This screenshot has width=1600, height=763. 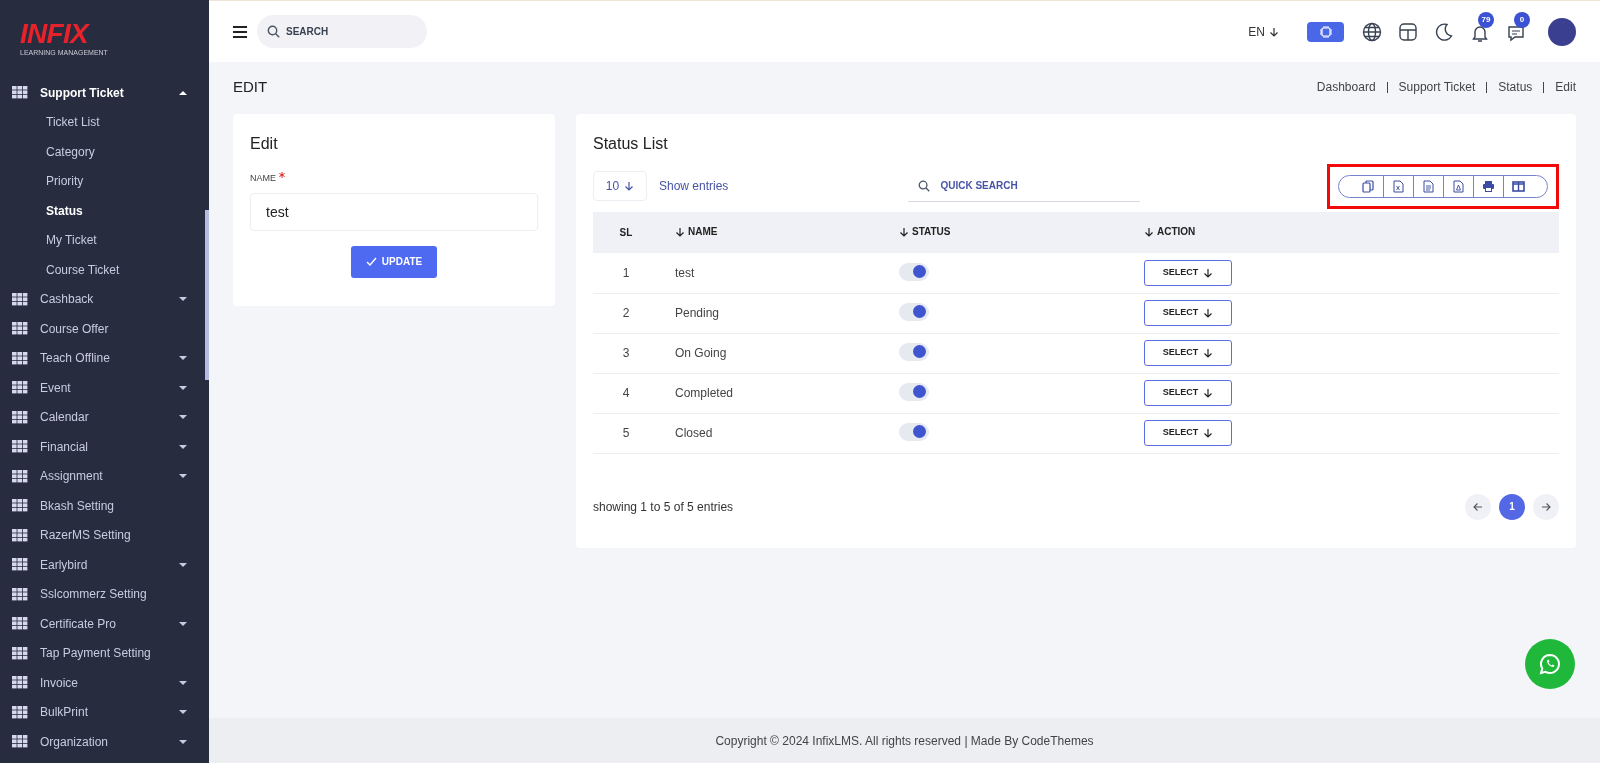 What do you see at coordinates (104, 211) in the screenshot?
I see `submenu-item: Status` at bounding box center [104, 211].